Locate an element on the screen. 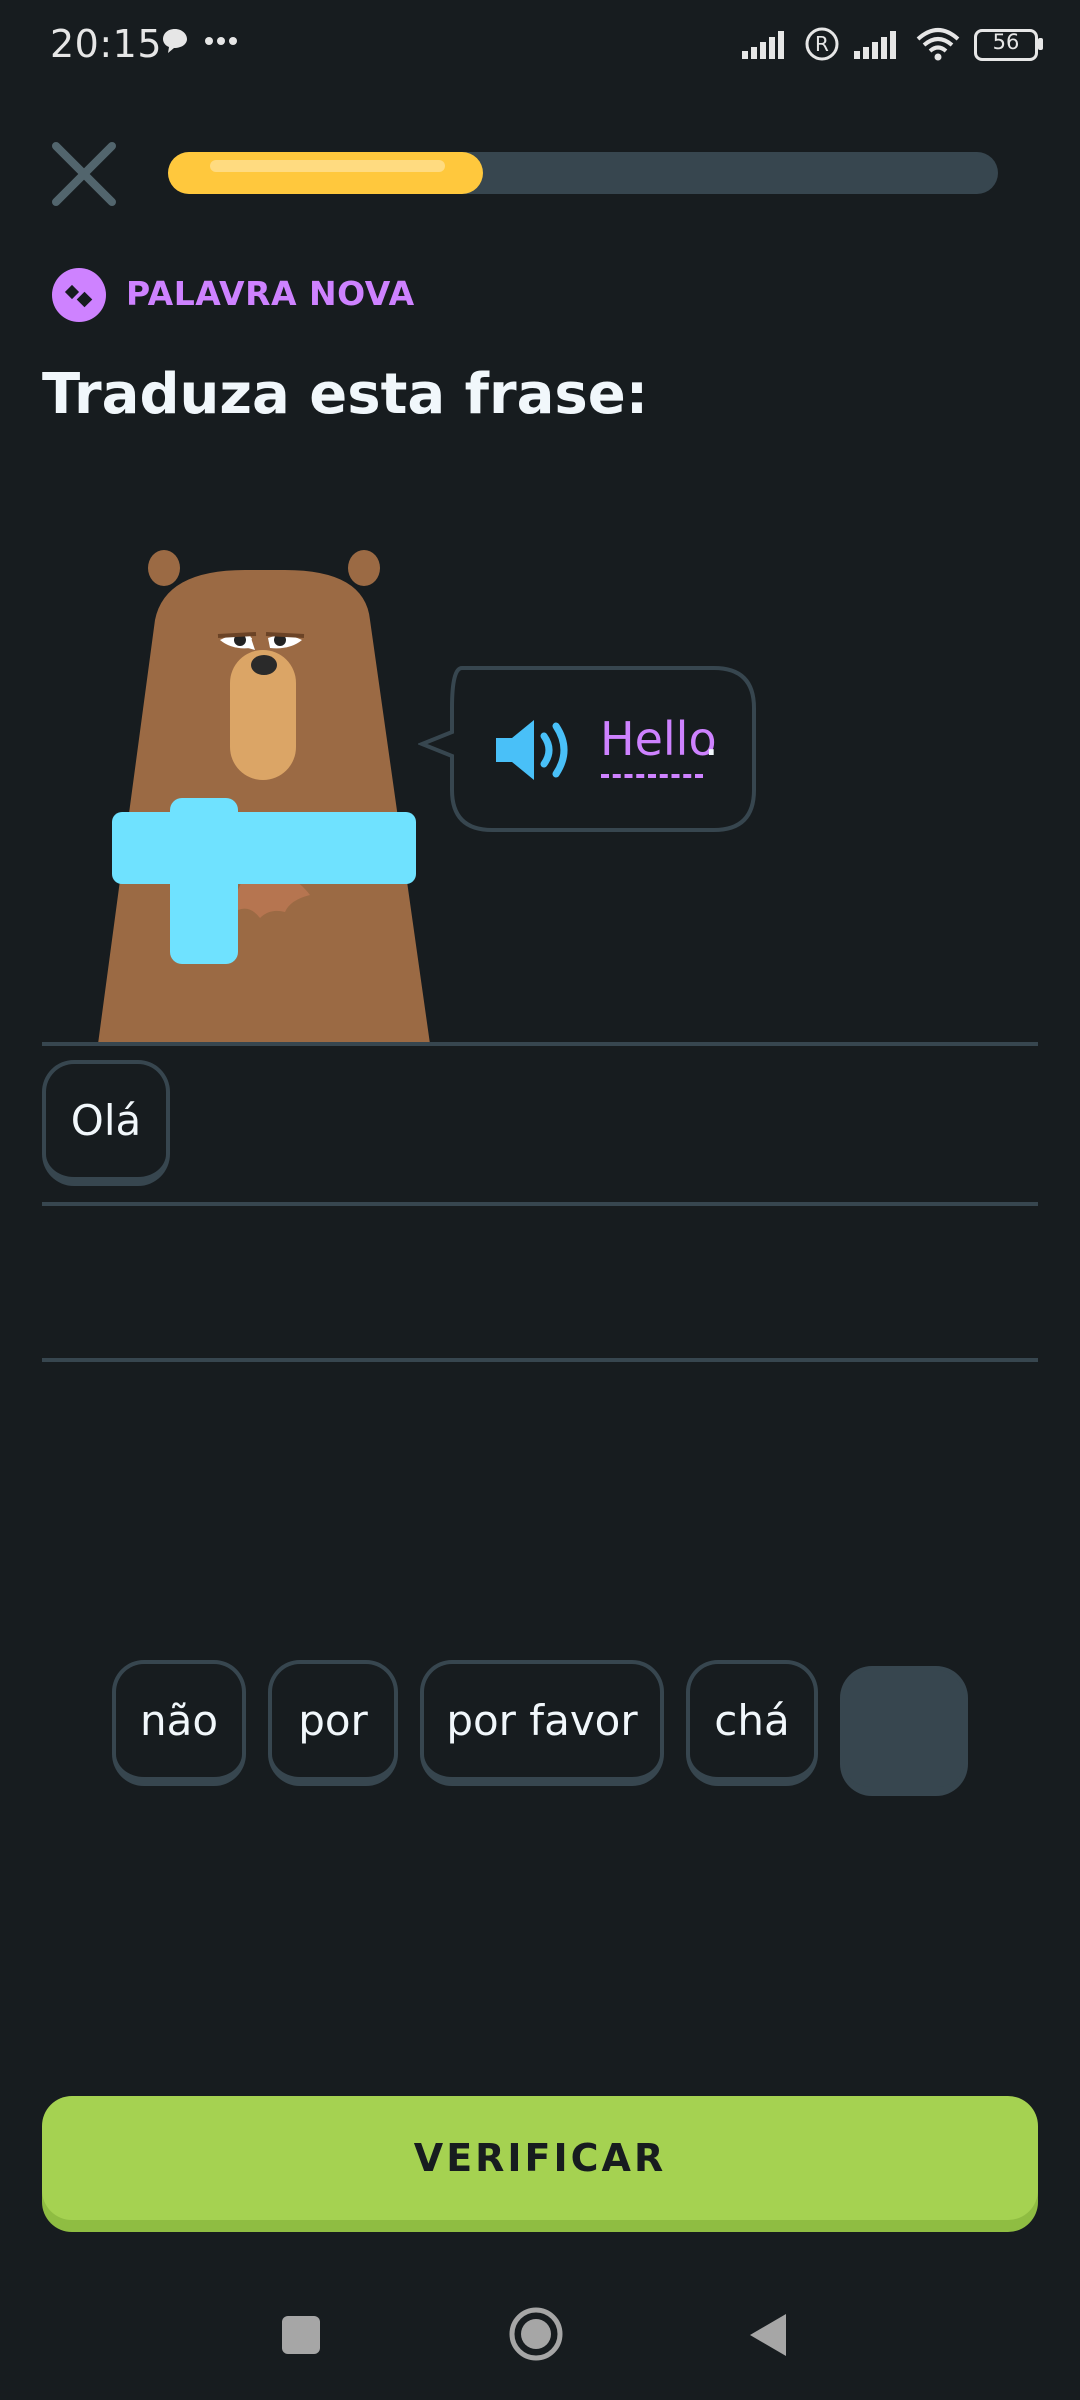  chat-bubble-icon is located at coordinates (175, 41).